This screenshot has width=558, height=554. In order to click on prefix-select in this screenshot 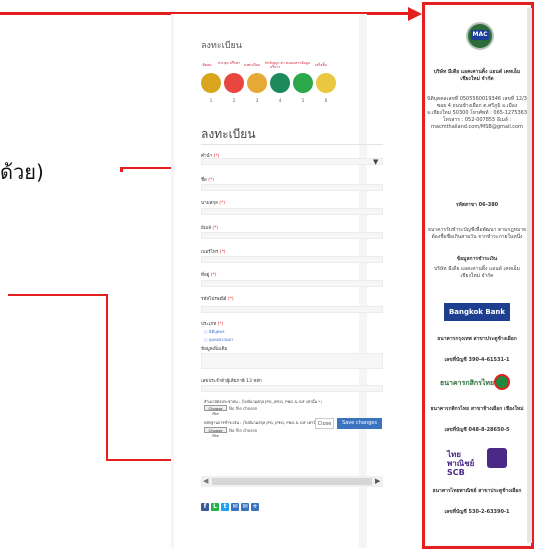, I will do `click(292, 161)`.